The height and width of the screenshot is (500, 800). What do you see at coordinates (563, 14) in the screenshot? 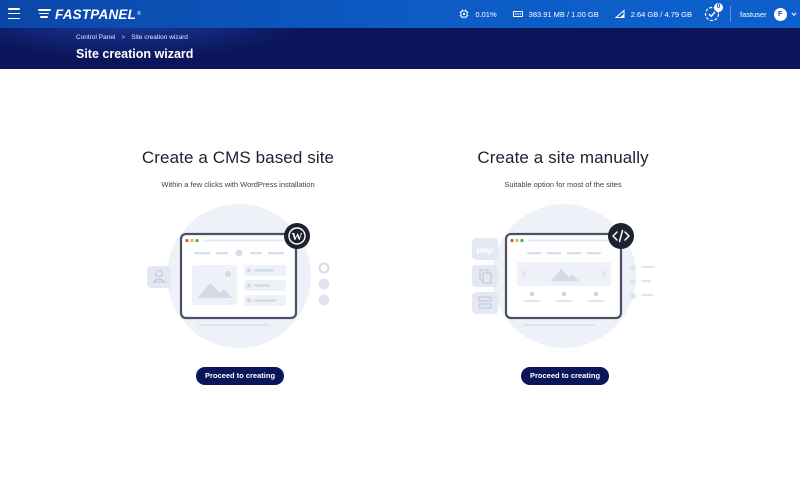
I see `ram-value: 383.91 MB / 1.00 GB` at bounding box center [563, 14].